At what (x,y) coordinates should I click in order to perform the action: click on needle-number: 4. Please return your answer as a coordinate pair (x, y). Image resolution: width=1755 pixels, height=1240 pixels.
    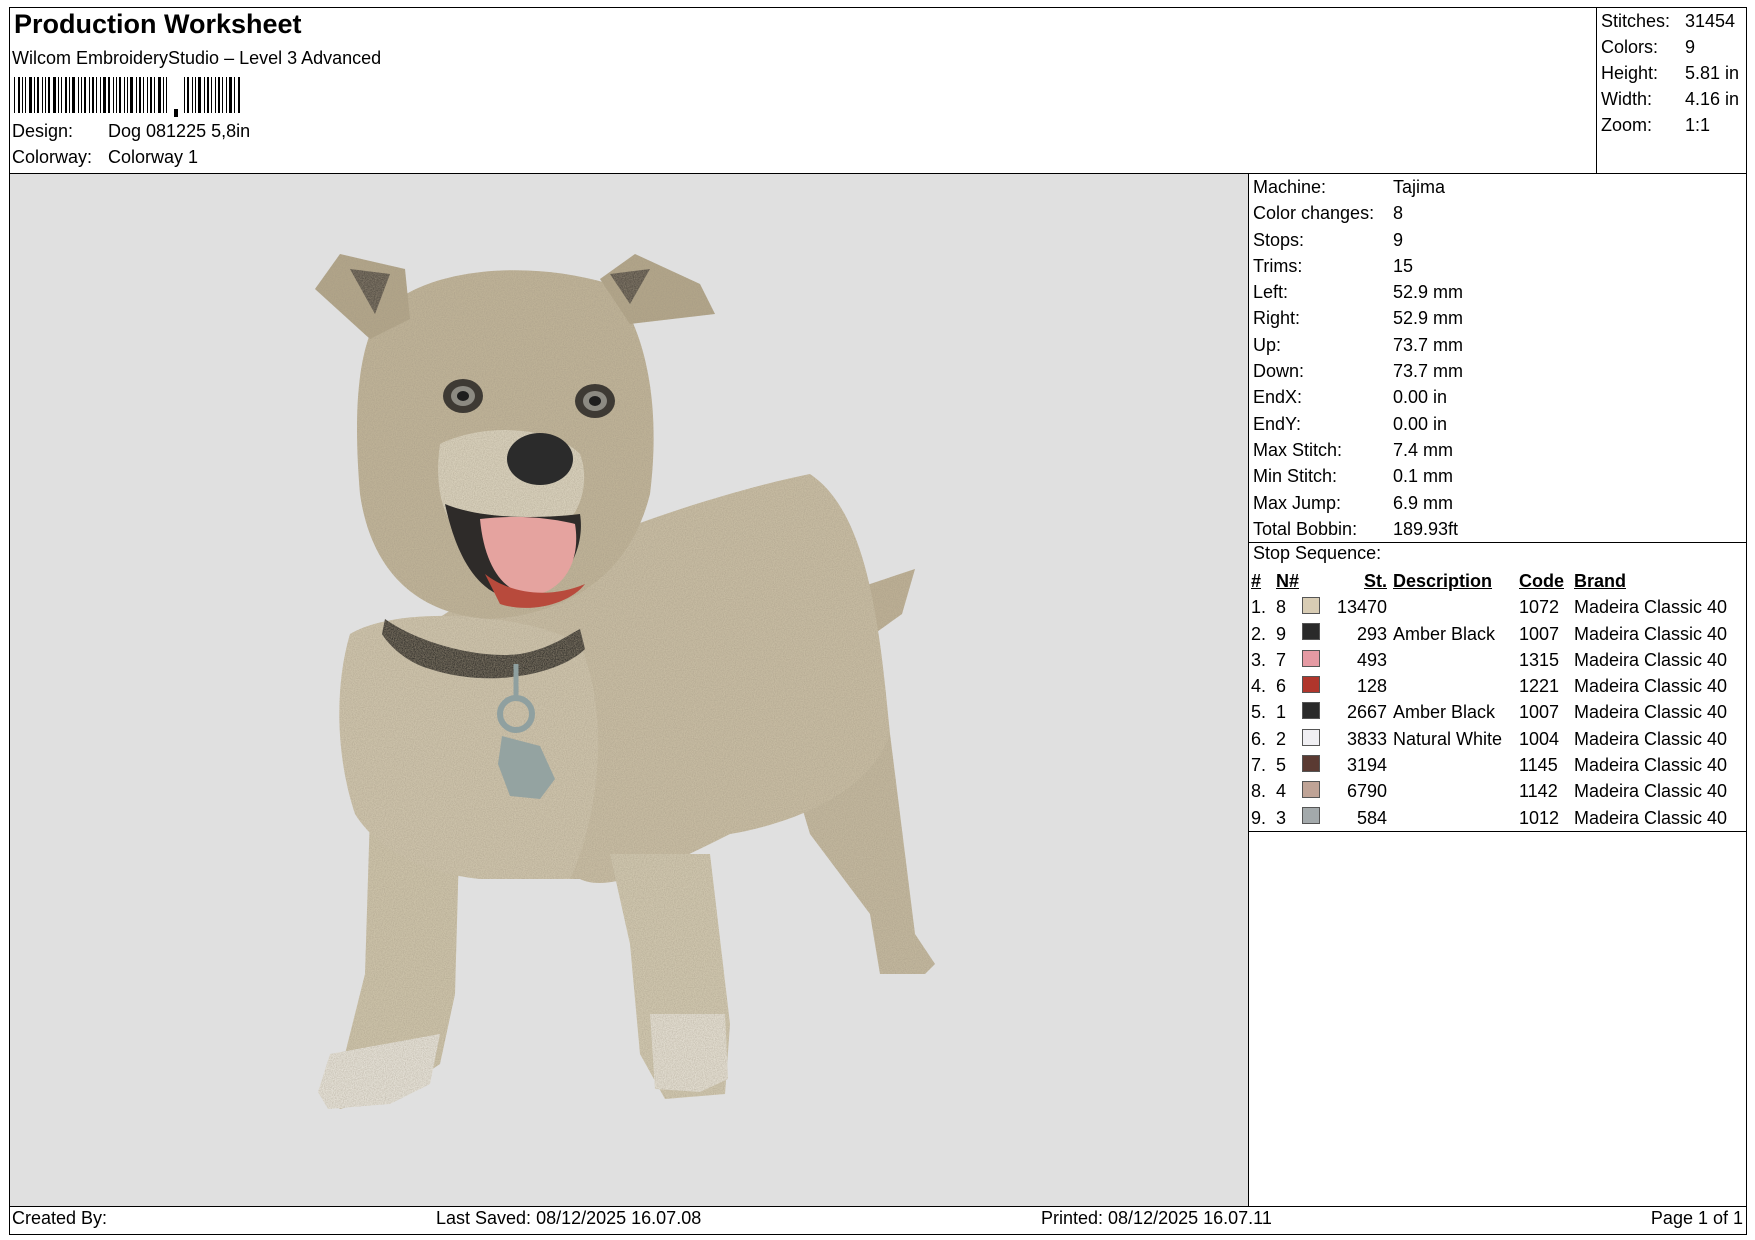
    Looking at the image, I should click on (1281, 791).